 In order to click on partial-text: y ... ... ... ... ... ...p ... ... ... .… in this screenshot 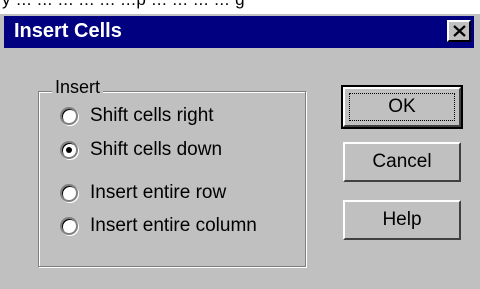, I will do `click(123, 5)`.